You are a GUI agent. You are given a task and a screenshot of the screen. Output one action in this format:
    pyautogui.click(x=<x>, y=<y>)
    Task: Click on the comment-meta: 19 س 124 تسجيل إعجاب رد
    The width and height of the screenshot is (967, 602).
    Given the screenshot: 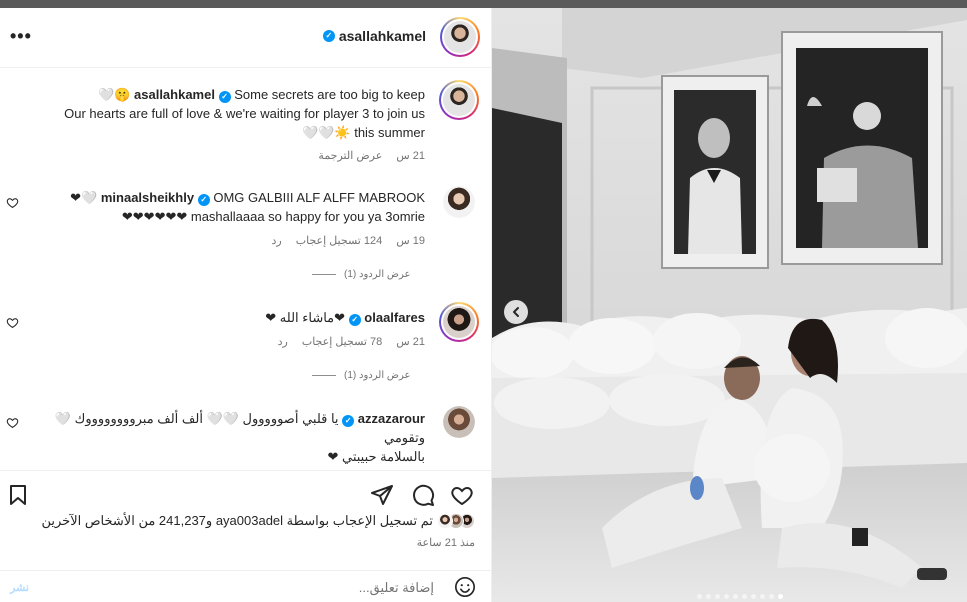 What is the action you would take?
    pyautogui.click(x=348, y=240)
    